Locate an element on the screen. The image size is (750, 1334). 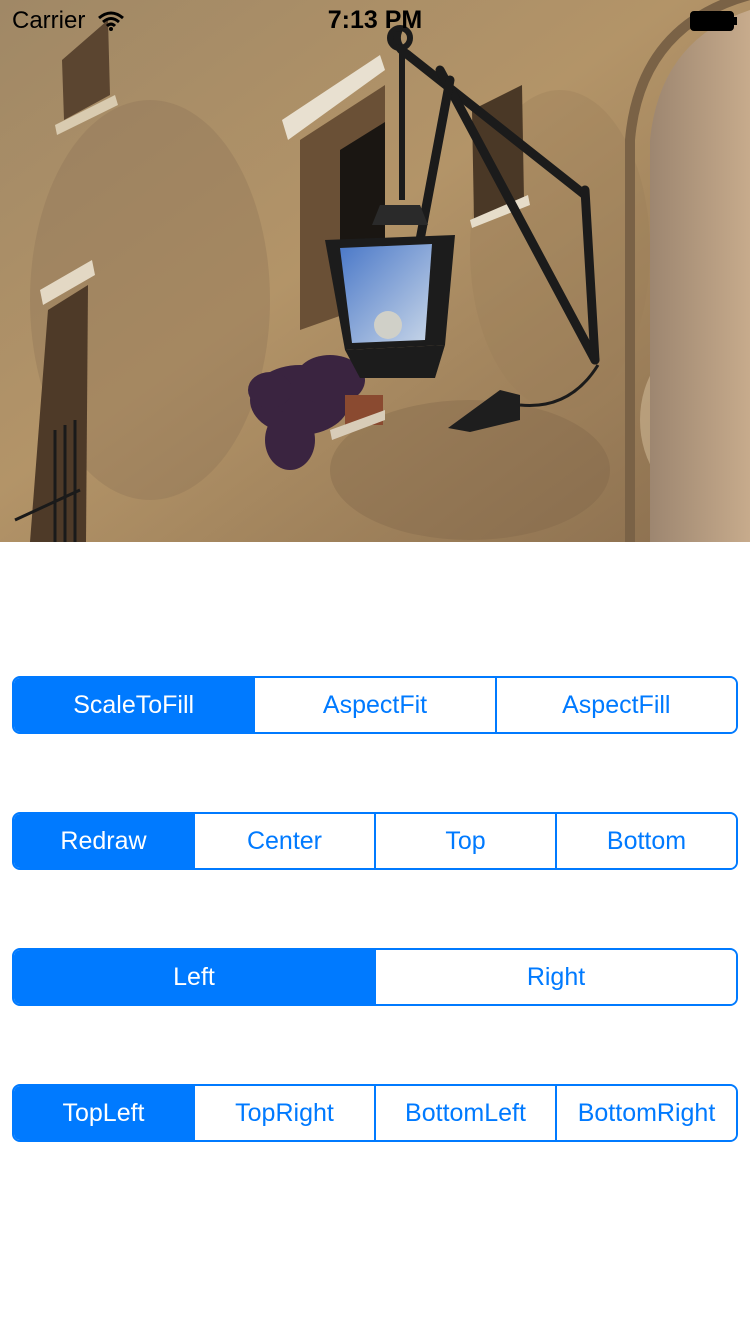
segment-center: Center is located at coordinates (283, 841).